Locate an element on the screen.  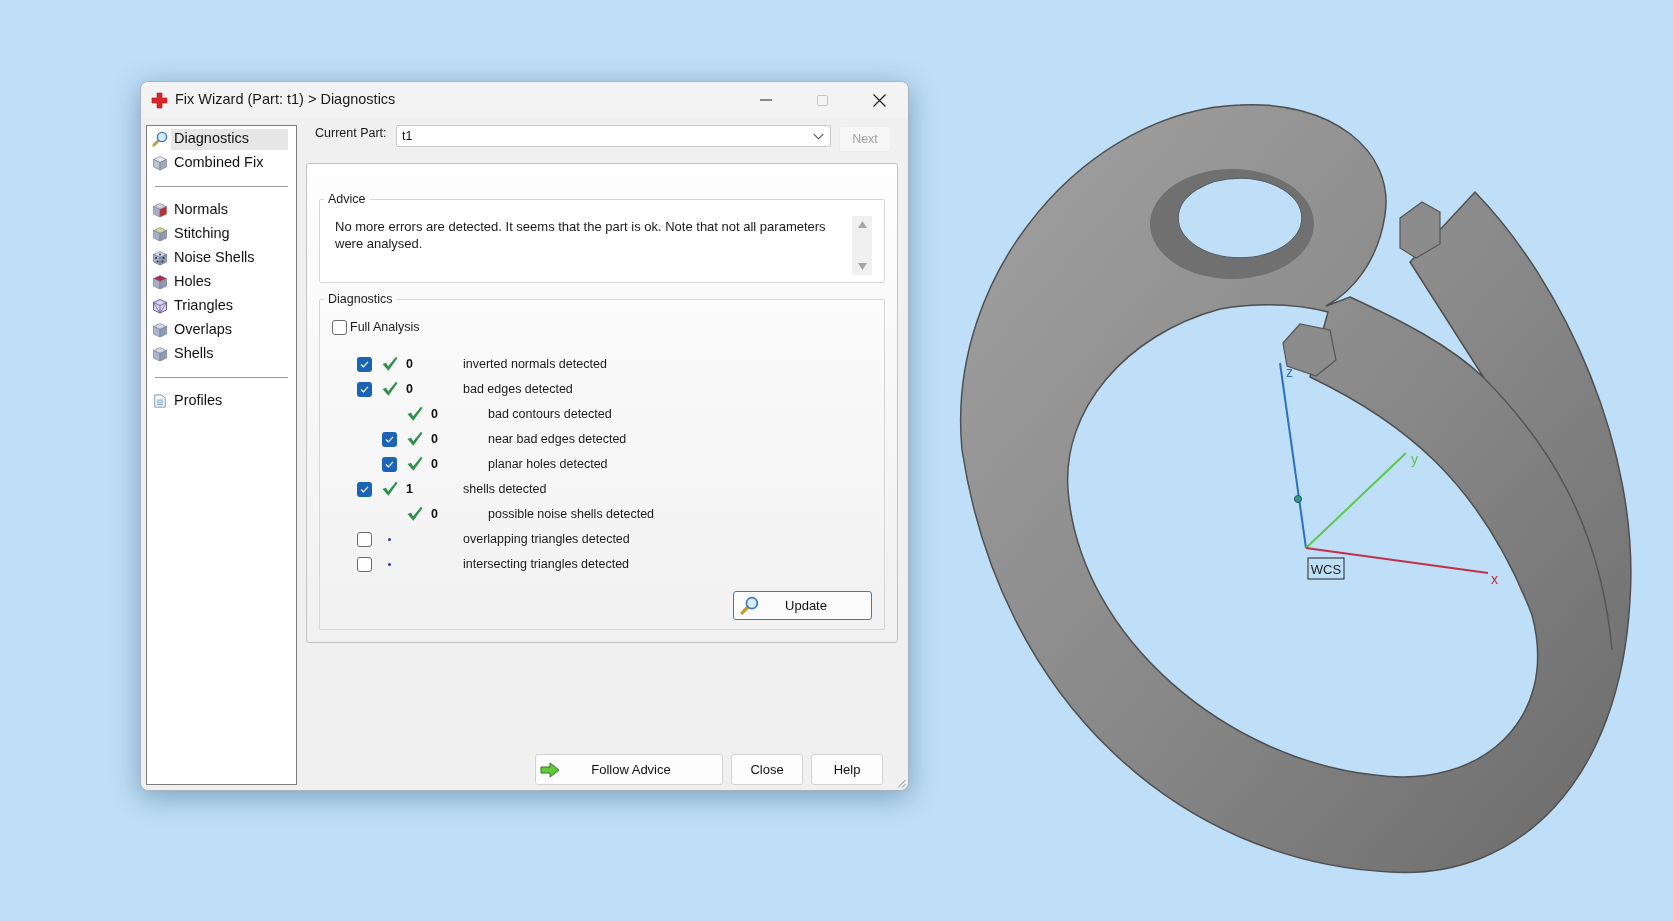
cross-icon is located at coordinates (159, 100).